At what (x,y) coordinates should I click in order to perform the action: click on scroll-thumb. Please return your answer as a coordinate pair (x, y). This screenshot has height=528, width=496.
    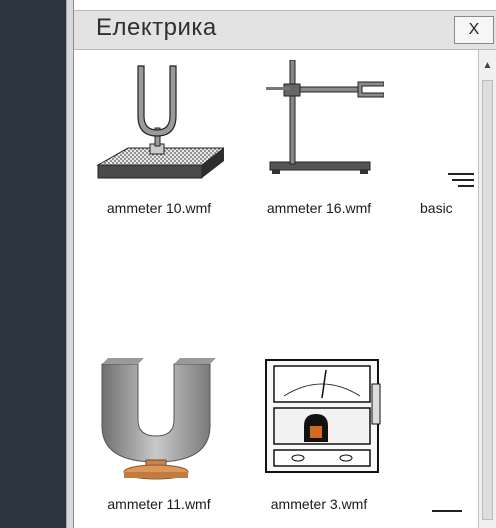
    Looking at the image, I should click on (487, 300).